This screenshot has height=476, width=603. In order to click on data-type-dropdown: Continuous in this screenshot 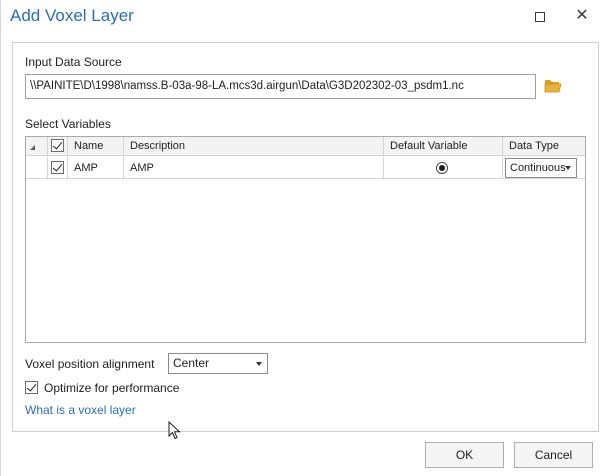, I will do `click(541, 168)`.